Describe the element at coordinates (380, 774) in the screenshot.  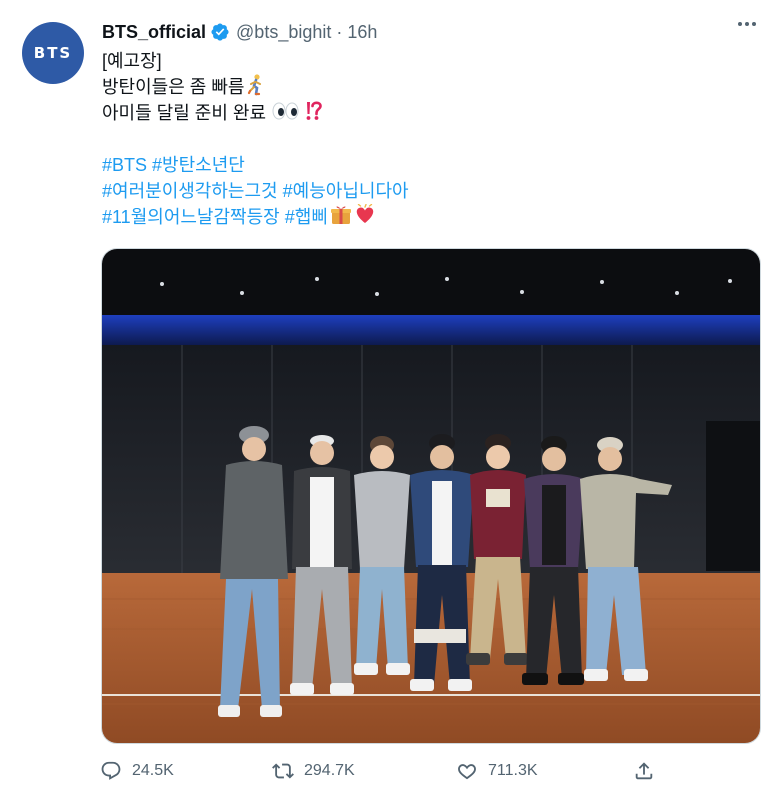
I see `tweet-actions: 24.5K 294.7K 711.3K` at that location.